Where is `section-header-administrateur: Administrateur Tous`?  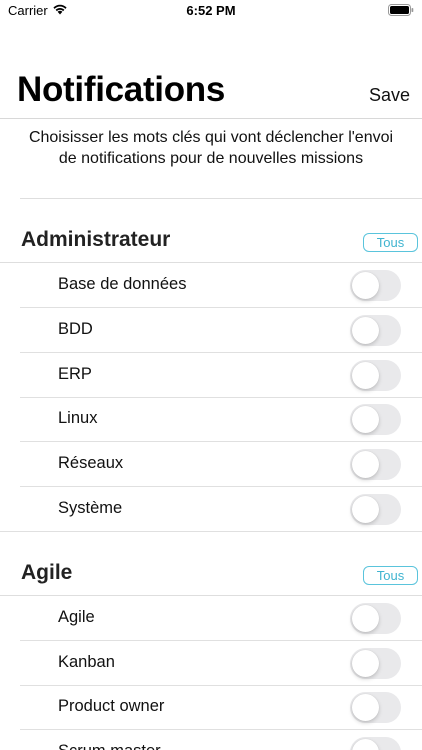
section-header-administrateur: Administrateur Tous is located at coordinates (211, 242).